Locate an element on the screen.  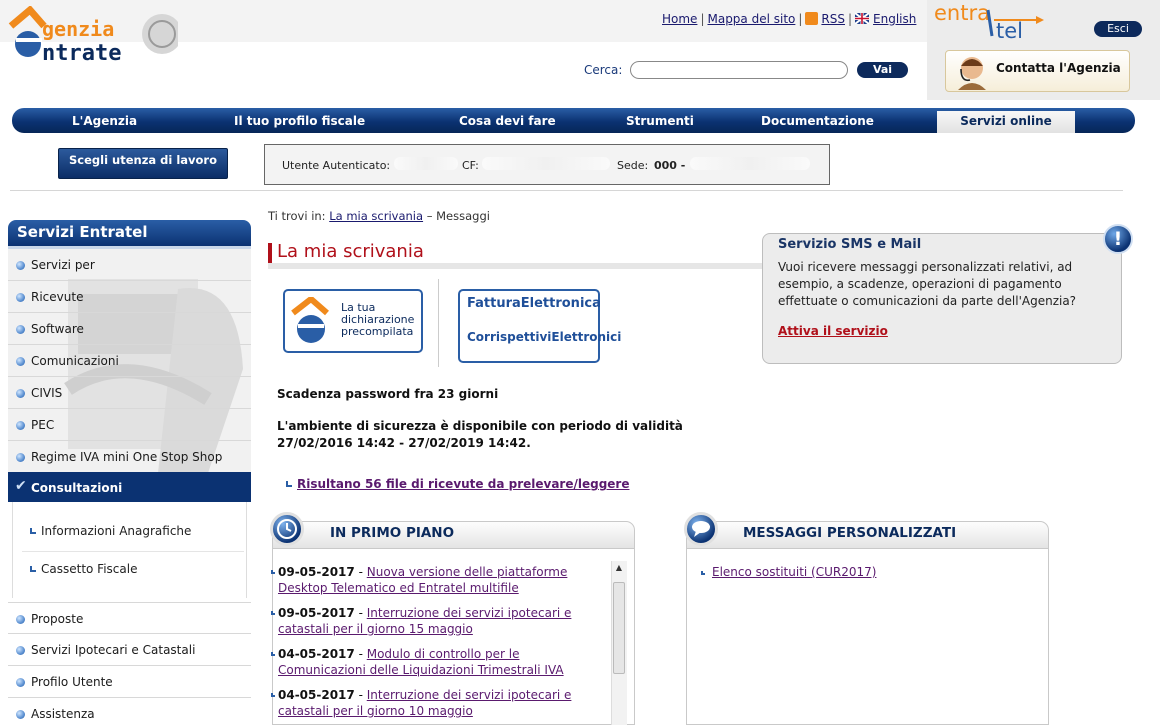
home-link: Home is located at coordinates (679, 19).